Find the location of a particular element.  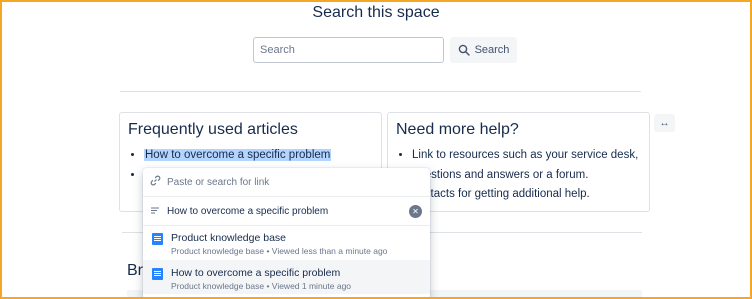

search-button-label: Search is located at coordinates (492, 50).